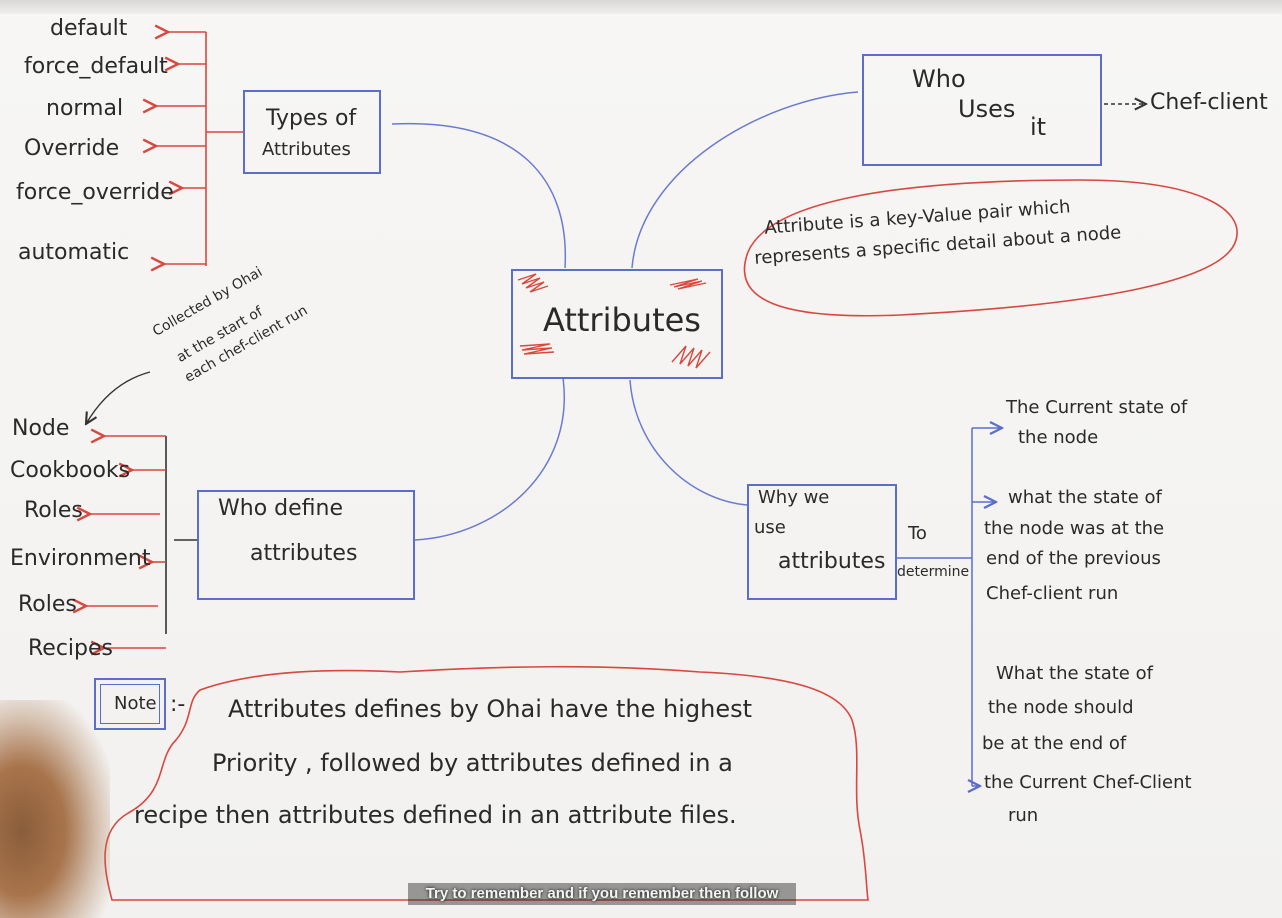 The image size is (1282, 918). Describe the element at coordinates (1023, 815) in the screenshot. I see `reason3-line5: run` at that location.